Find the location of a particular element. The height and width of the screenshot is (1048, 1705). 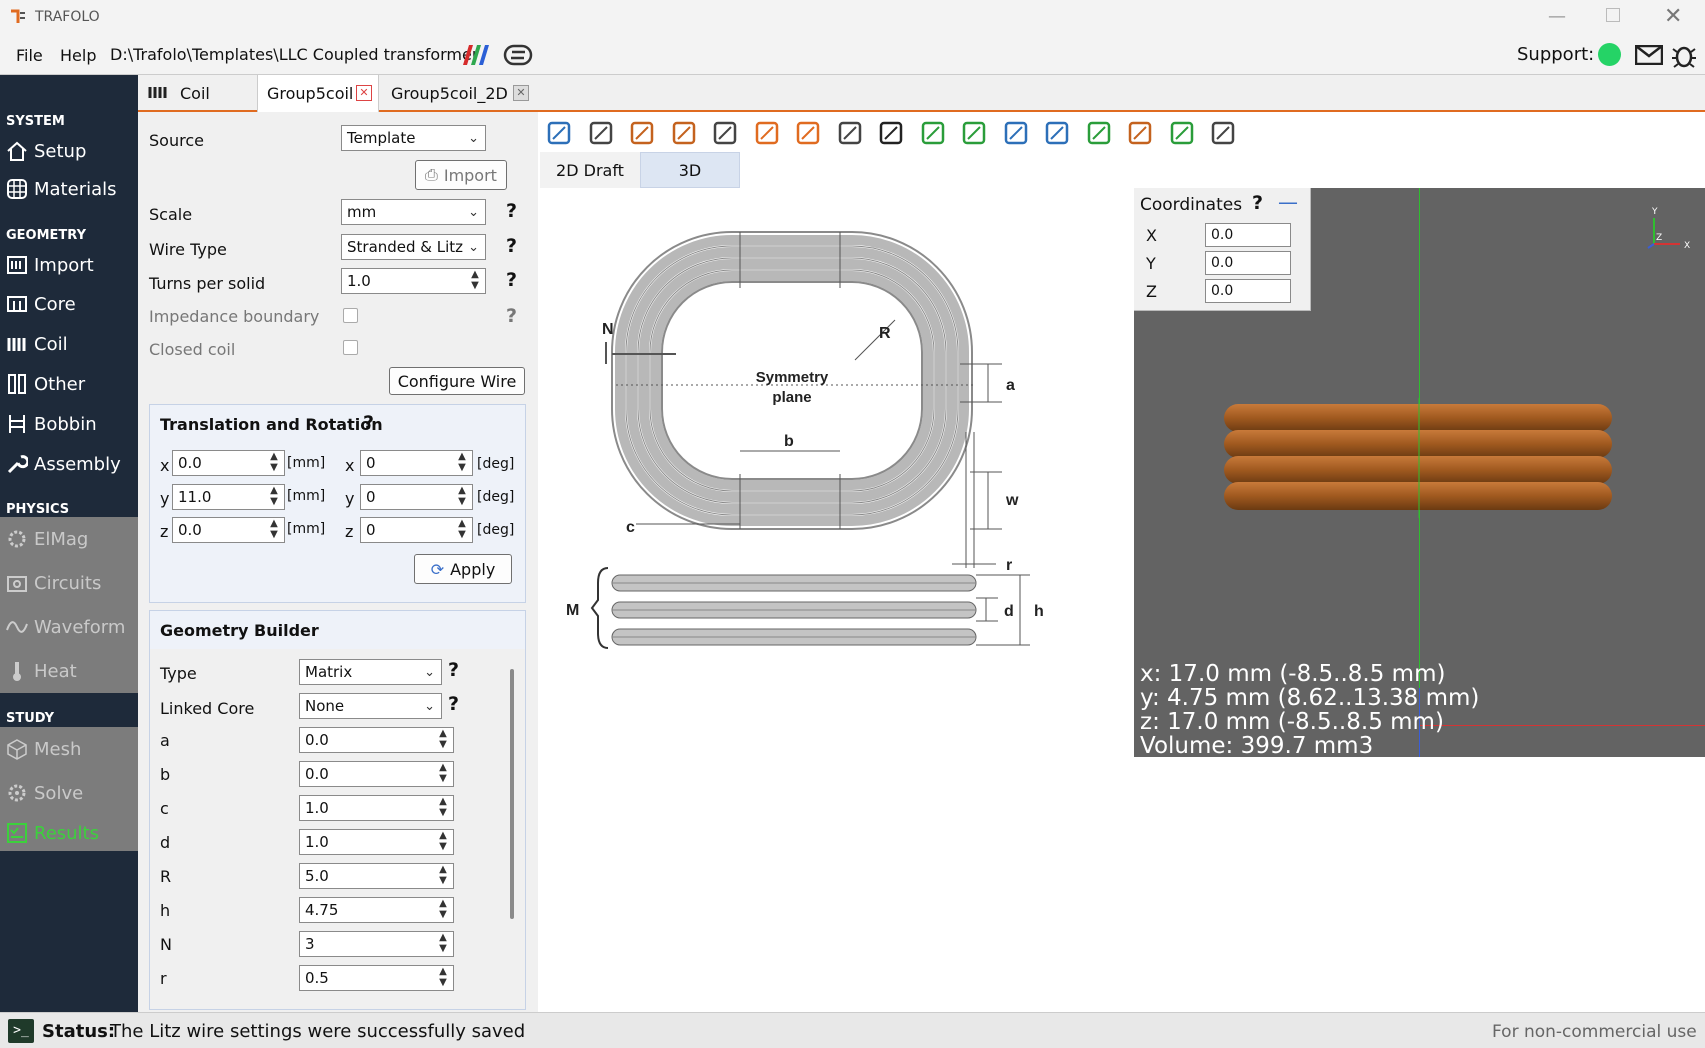

sidebar-item-elmag: ElMag is located at coordinates (69, 539).